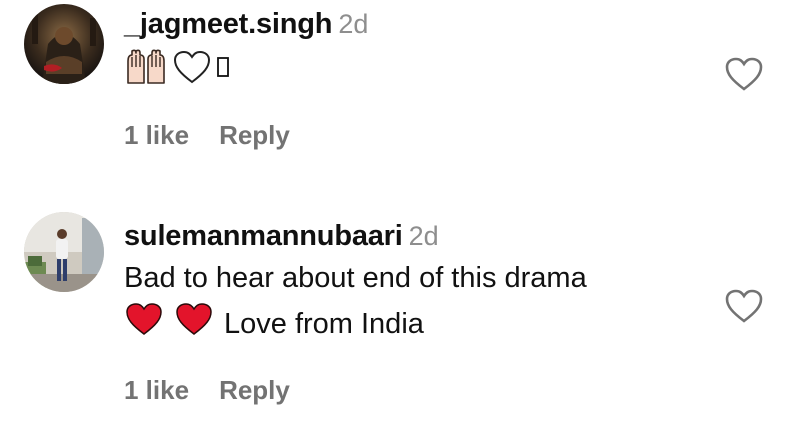 This screenshot has height=429, width=785. I want to click on username: sulemanmannubaari, so click(263, 236).